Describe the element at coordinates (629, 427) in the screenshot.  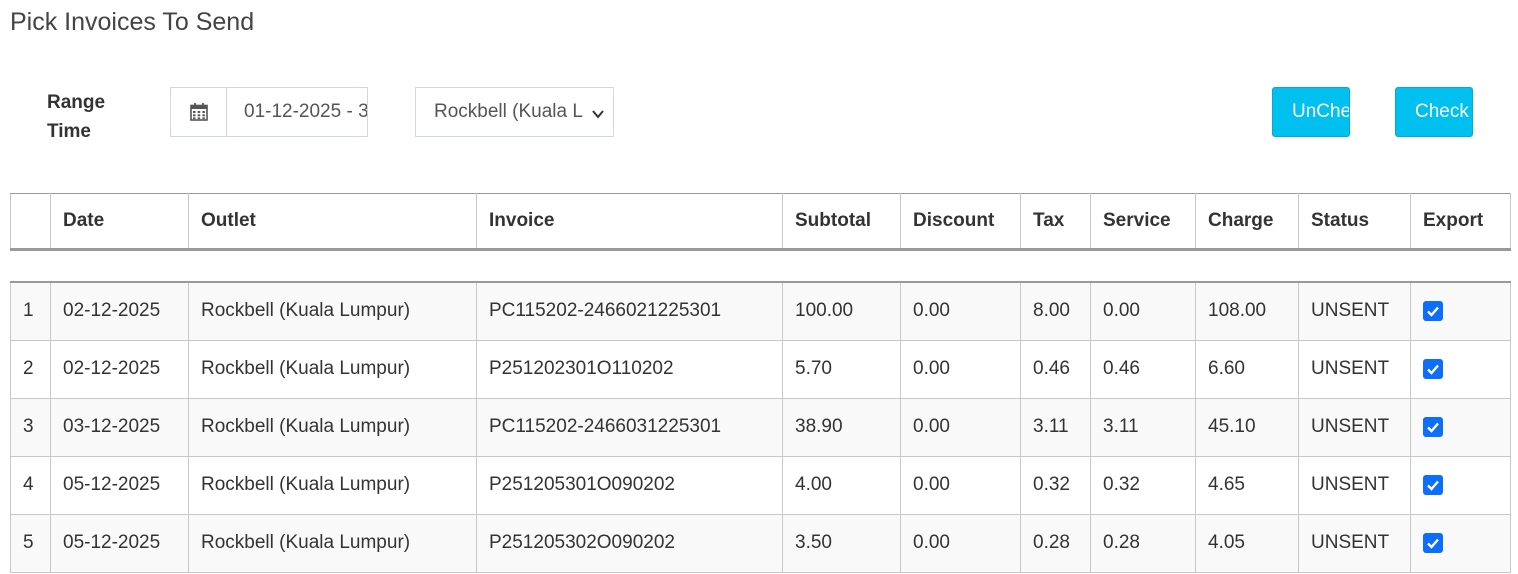
I see `invoice-cell: PC115202-2466031225301` at that location.